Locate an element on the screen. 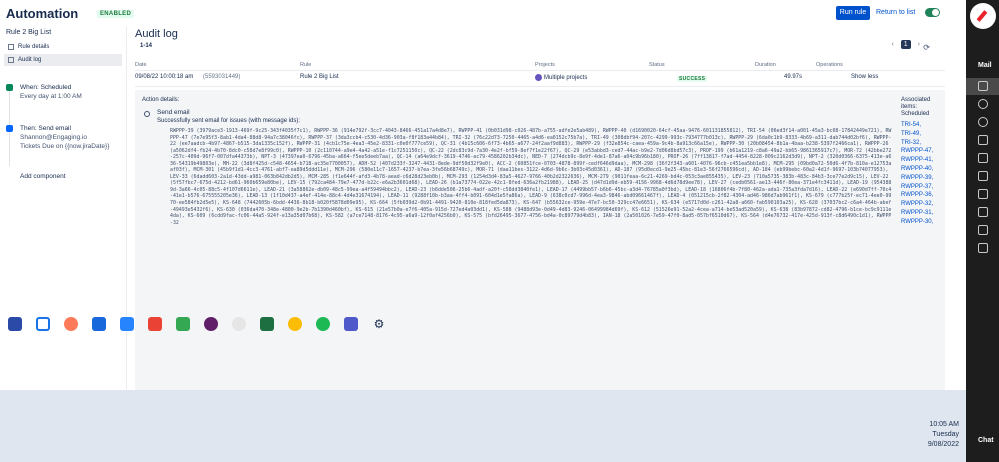 The width and height of the screenshot is (999, 462). settings-icon: ⚙ is located at coordinates (379, 324).